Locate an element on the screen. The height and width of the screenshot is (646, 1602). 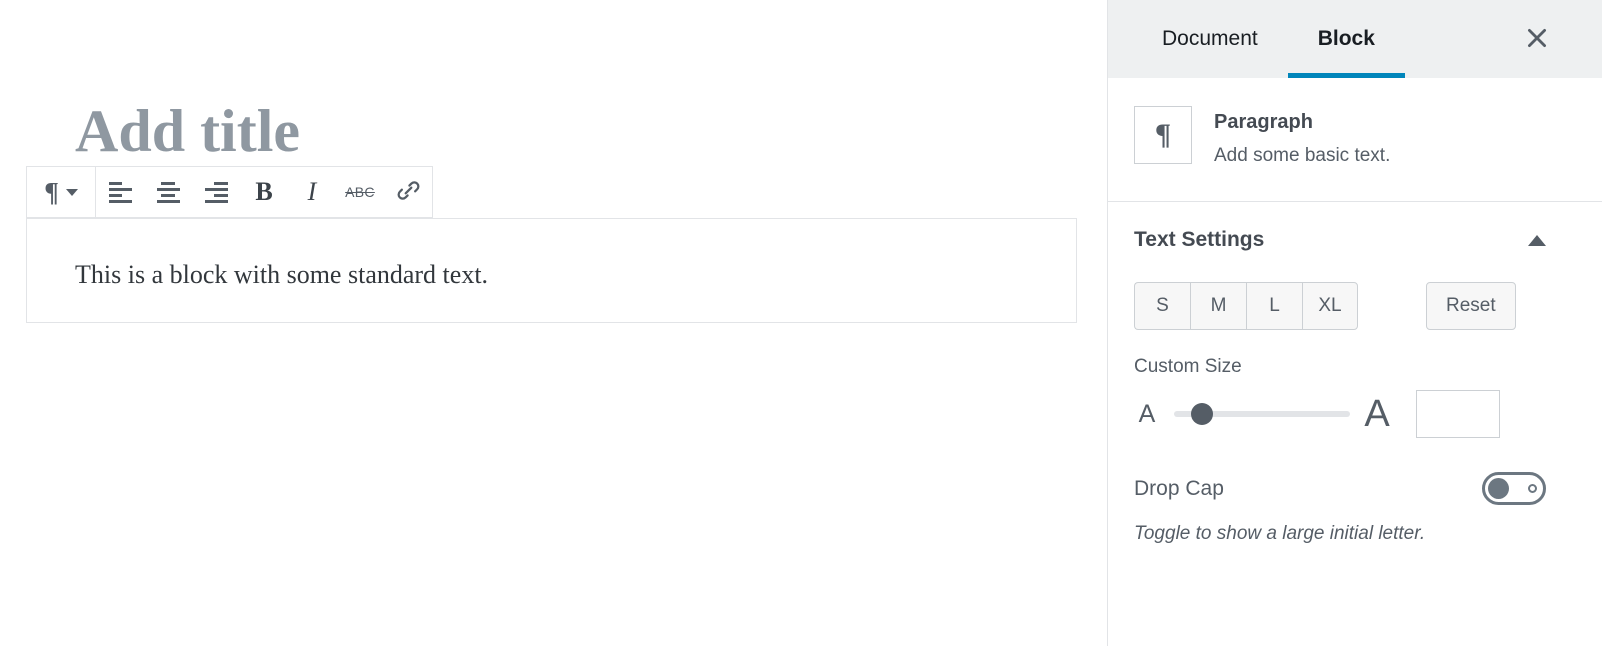
font-size-xl-button: XL is located at coordinates (1330, 306).